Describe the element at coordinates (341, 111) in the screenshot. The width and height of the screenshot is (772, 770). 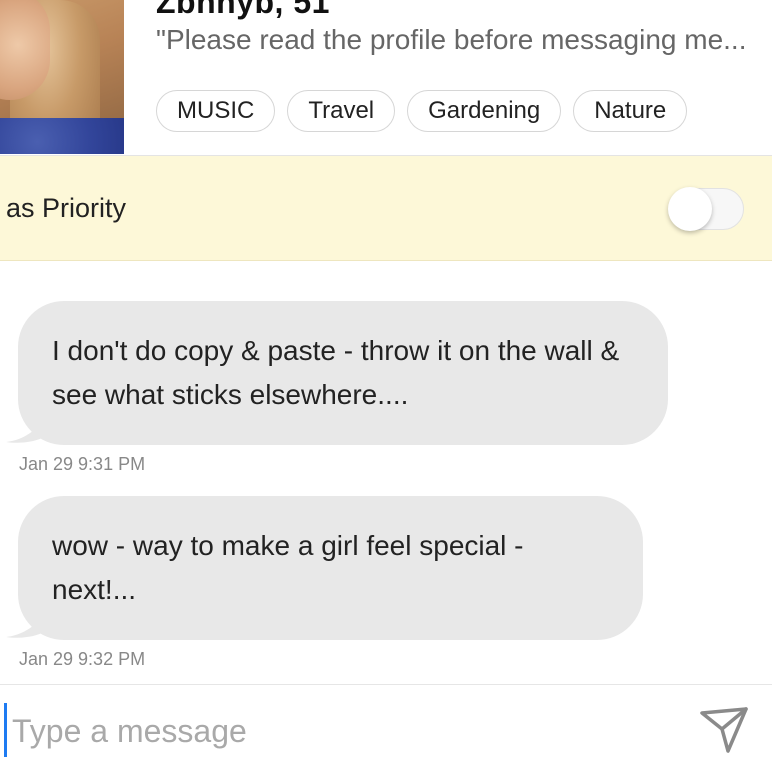
I see `tag-travel: Travel` at that location.